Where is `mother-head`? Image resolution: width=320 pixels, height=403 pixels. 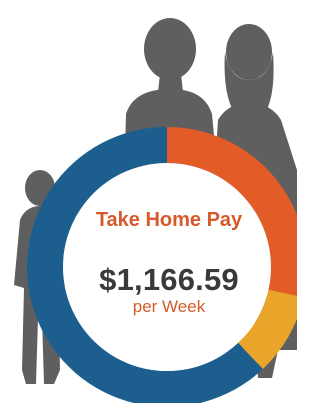 mother-head is located at coordinates (249, 52).